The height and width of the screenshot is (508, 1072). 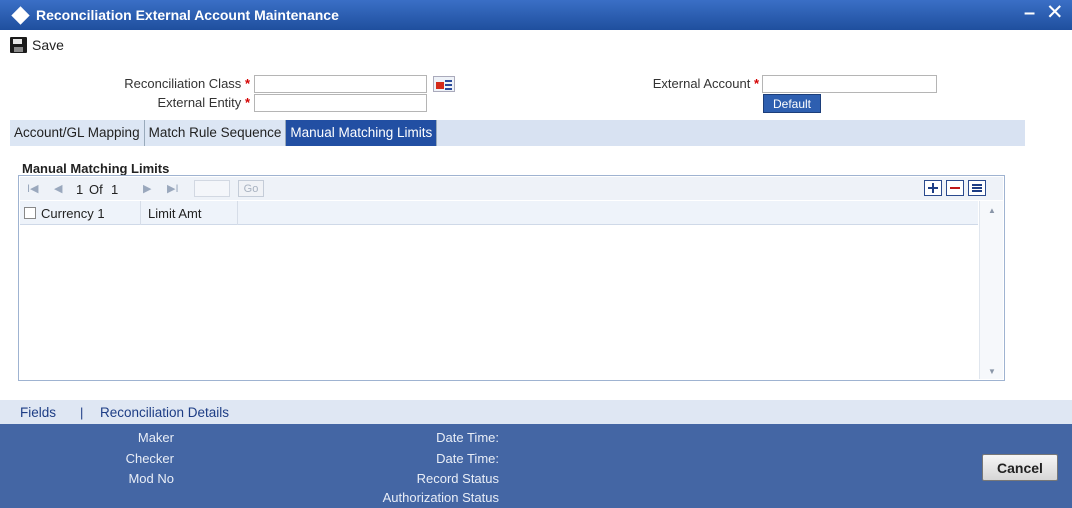 What do you see at coordinates (991, 290) in the screenshot?
I see `vertical-scrollbar: ▲ ▼` at bounding box center [991, 290].